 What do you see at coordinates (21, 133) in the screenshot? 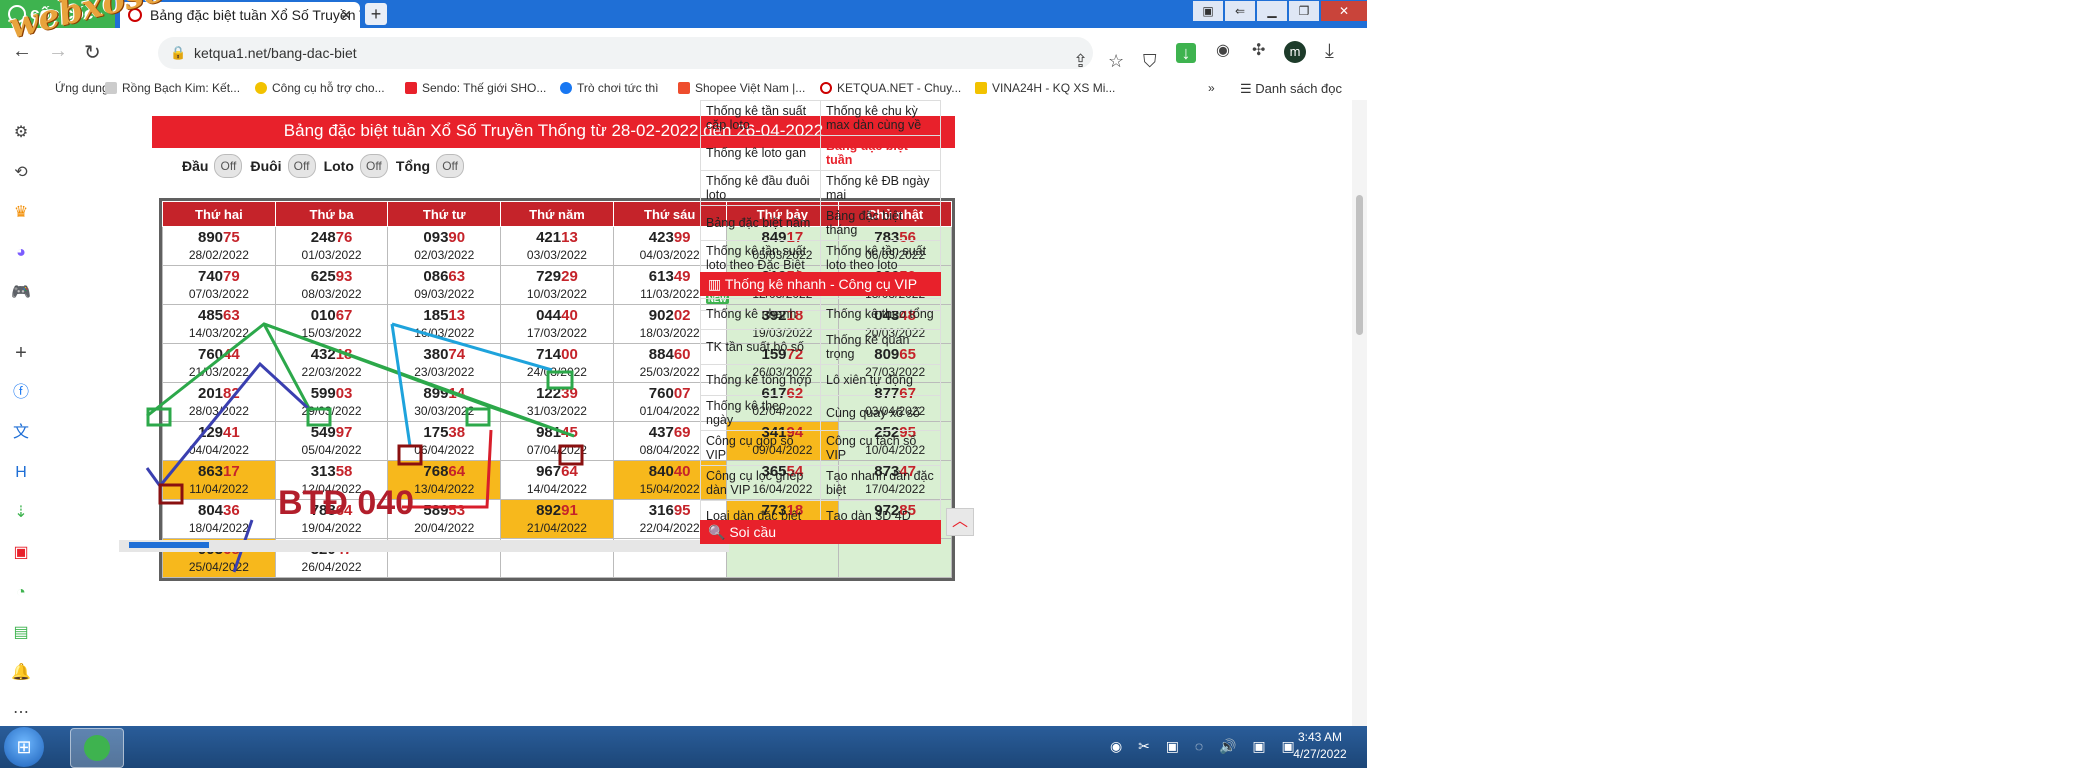
I see `settings-gear-icon: ⚙` at bounding box center [21, 133].